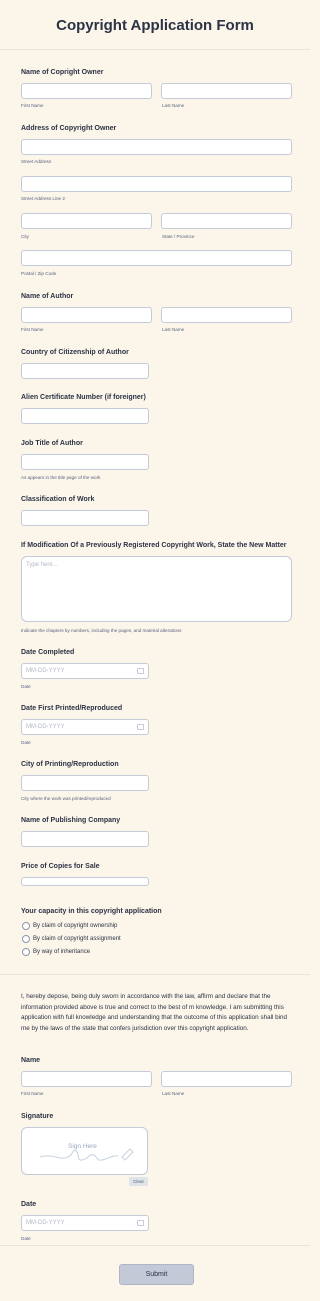 The image size is (320, 1301). I want to click on form-header: Copyright Application Form, so click(155, 25).